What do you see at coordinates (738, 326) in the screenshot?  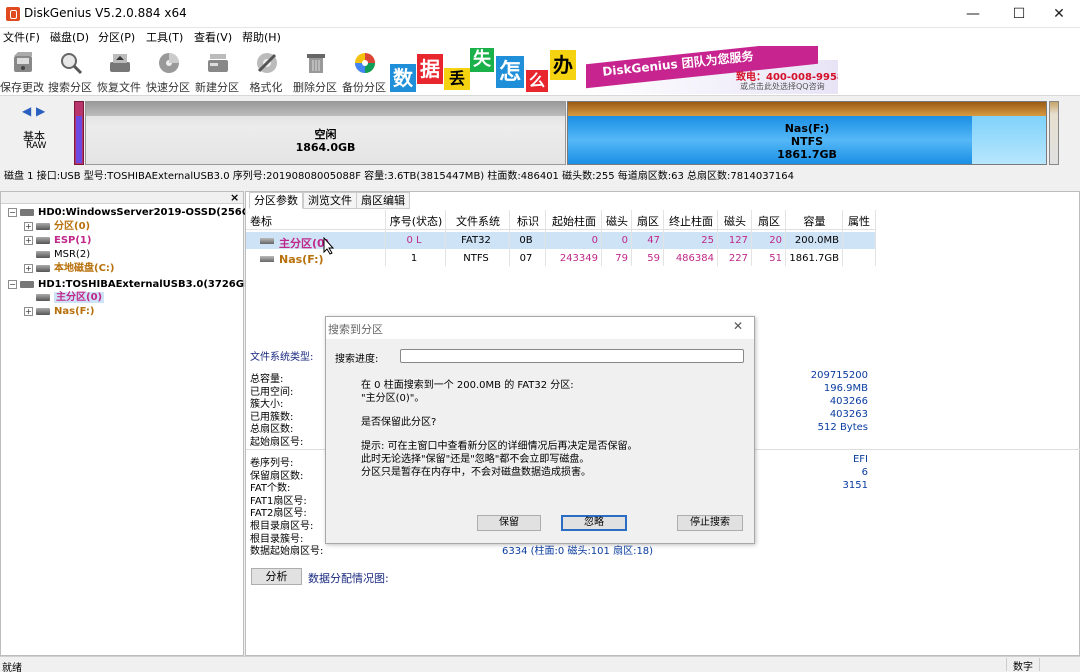 I see `dialog-close-icon: ✕` at bounding box center [738, 326].